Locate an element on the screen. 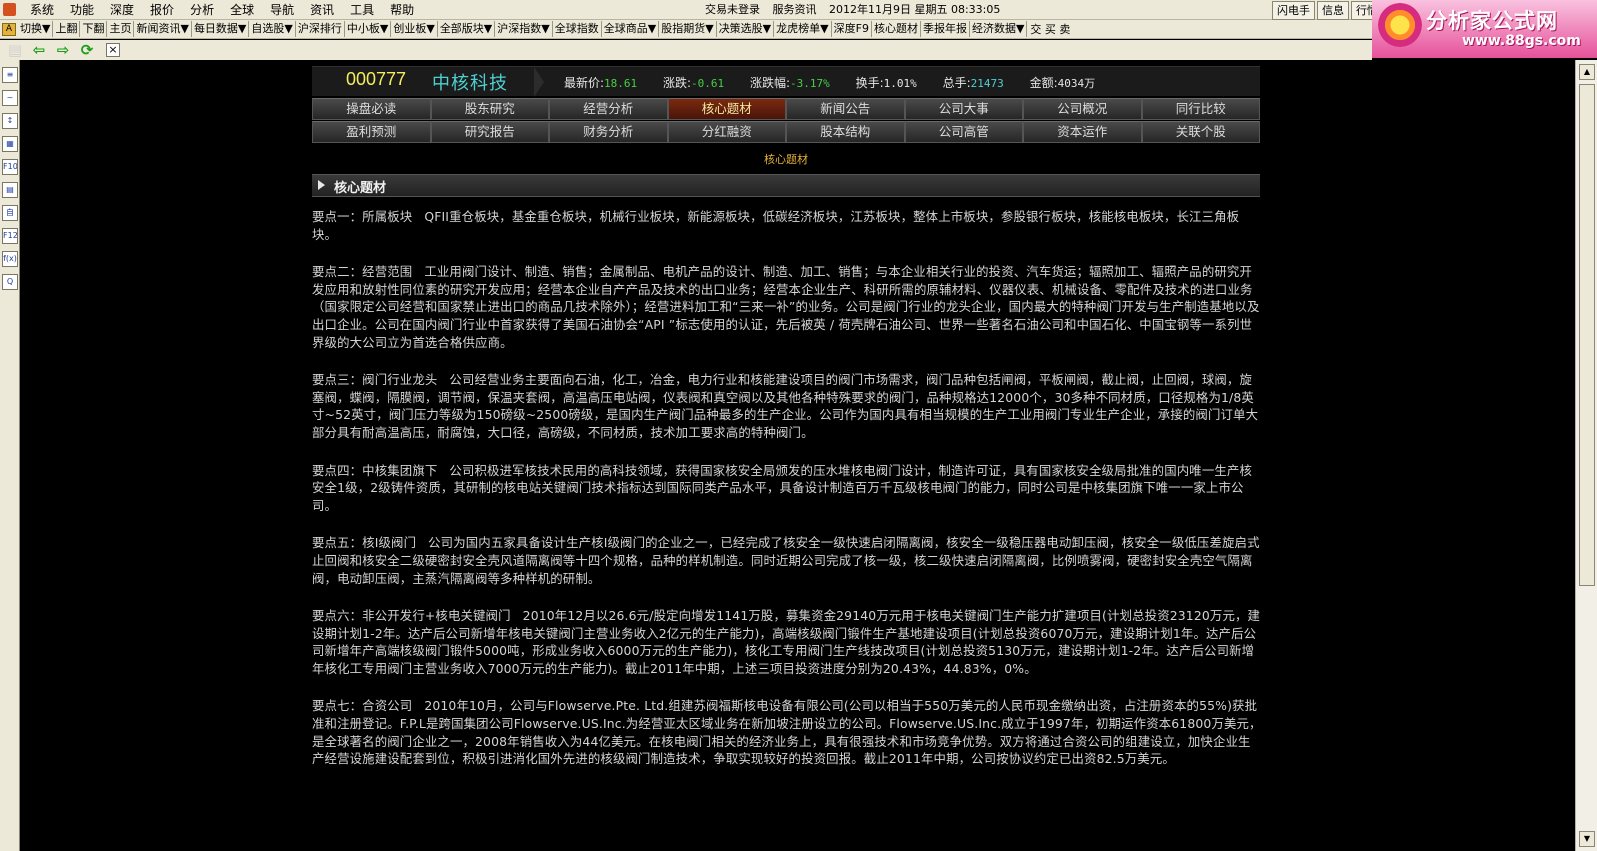 Image resolution: width=1597 pixels, height=851 pixels. brand-url: www.88gs.com is located at coordinates (1521, 41).